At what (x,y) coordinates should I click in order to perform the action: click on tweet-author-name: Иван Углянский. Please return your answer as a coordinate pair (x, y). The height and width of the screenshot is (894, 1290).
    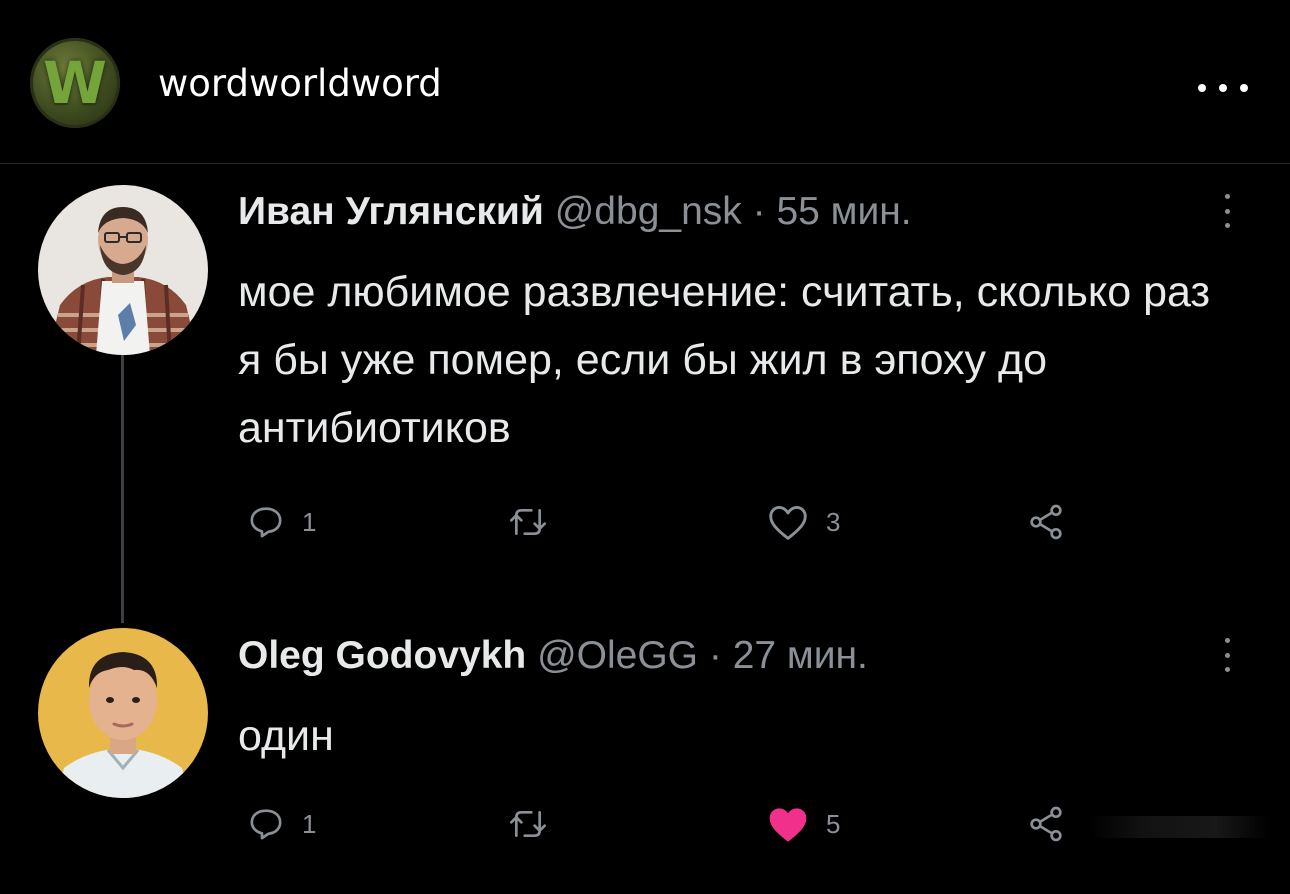
    Looking at the image, I should click on (391, 211).